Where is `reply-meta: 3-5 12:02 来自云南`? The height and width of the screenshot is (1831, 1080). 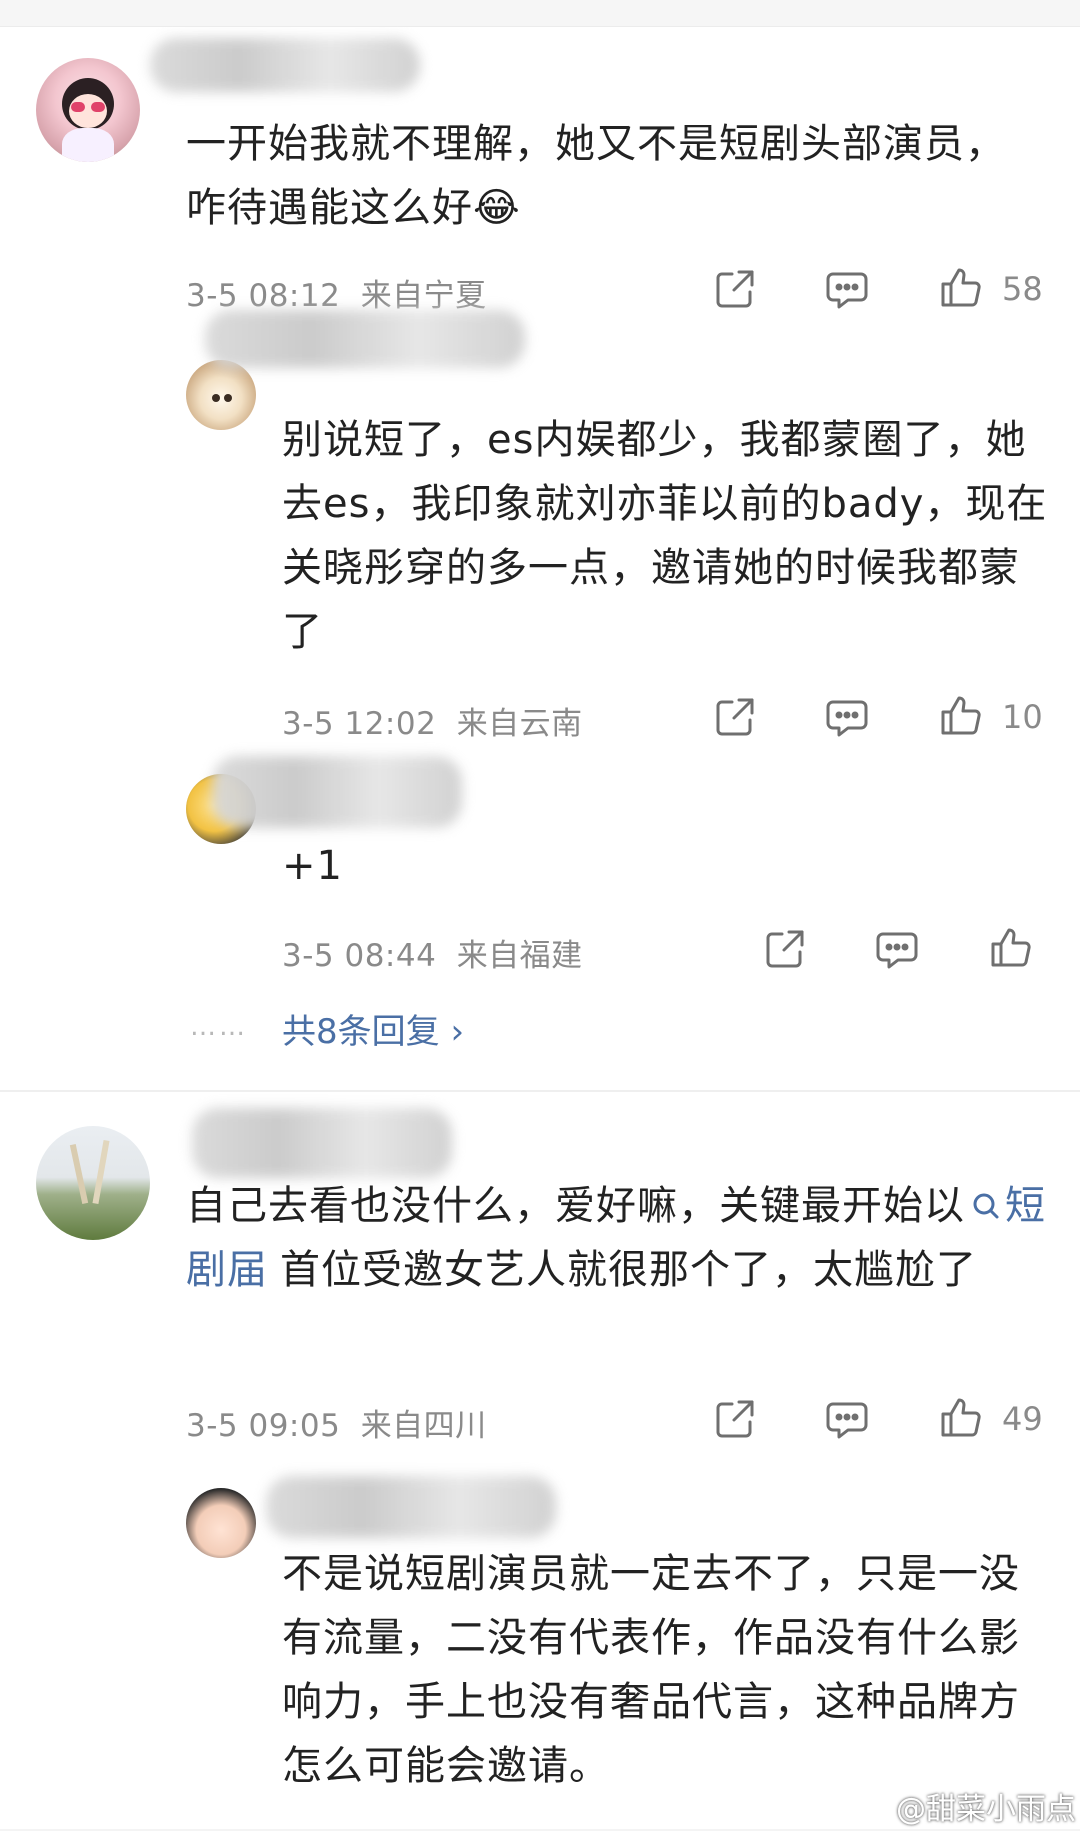
reply-meta: 3-5 12:02 来自云南 is located at coordinates (432, 720).